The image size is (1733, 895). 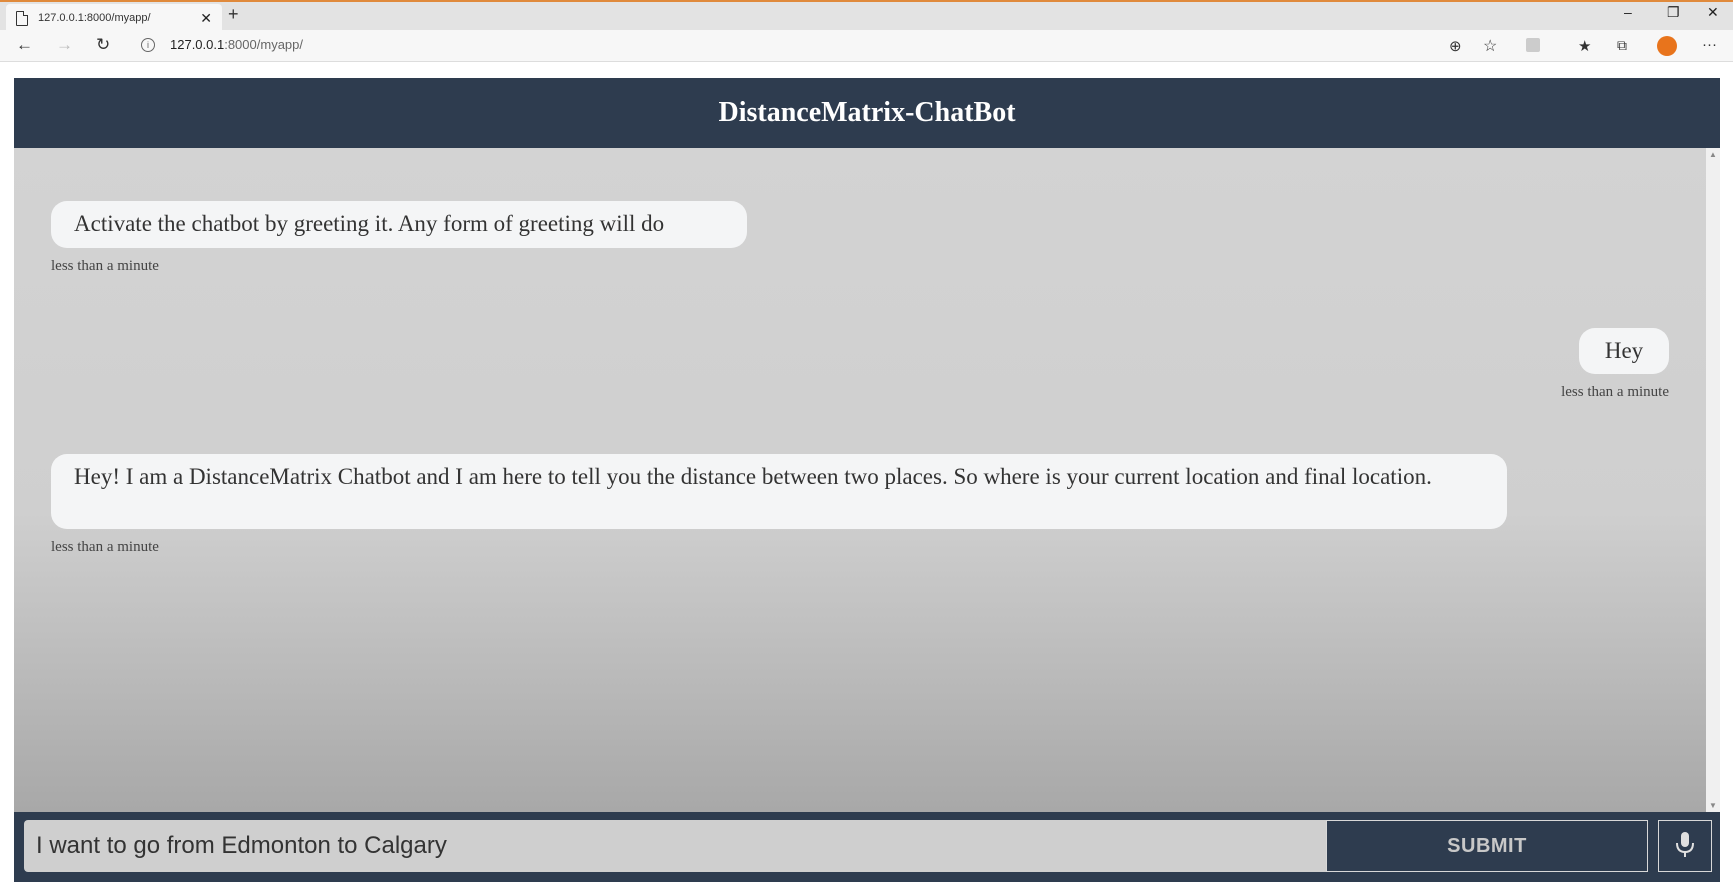 What do you see at coordinates (1713, 480) in the screenshot?
I see `chat-scrollbar: ▲ ▼` at bounding box center [1713, 480].